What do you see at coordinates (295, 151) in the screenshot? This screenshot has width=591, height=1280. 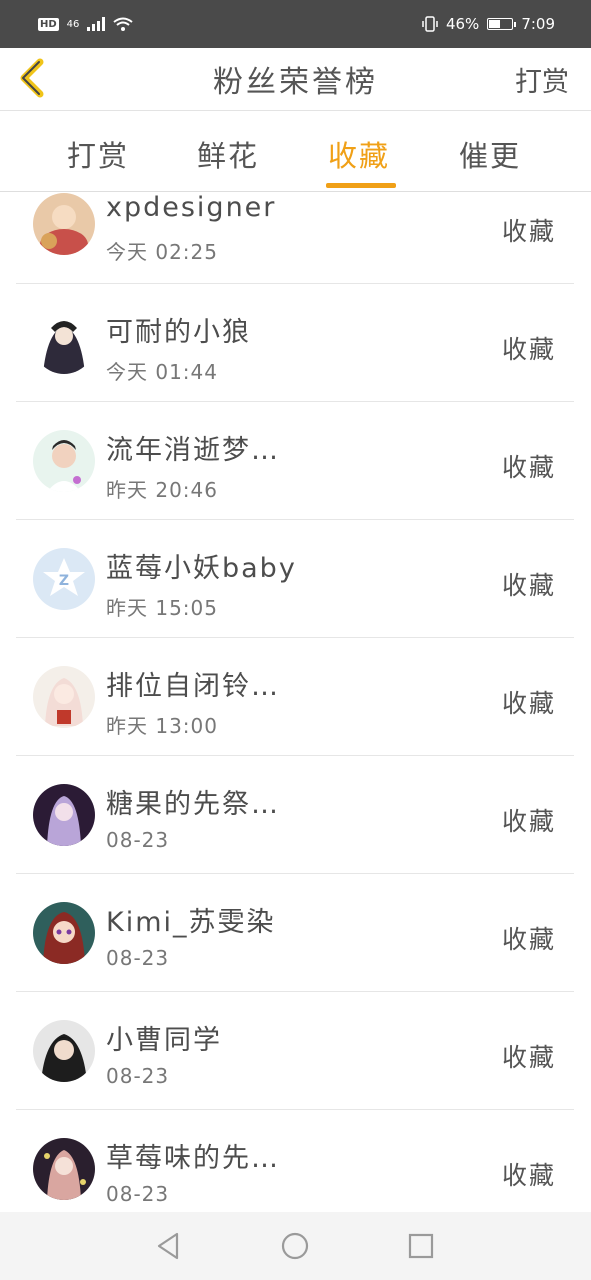 I see `tab-bar: 打赏 鲜花 收藏 催更` at bounding box center [295, 151].